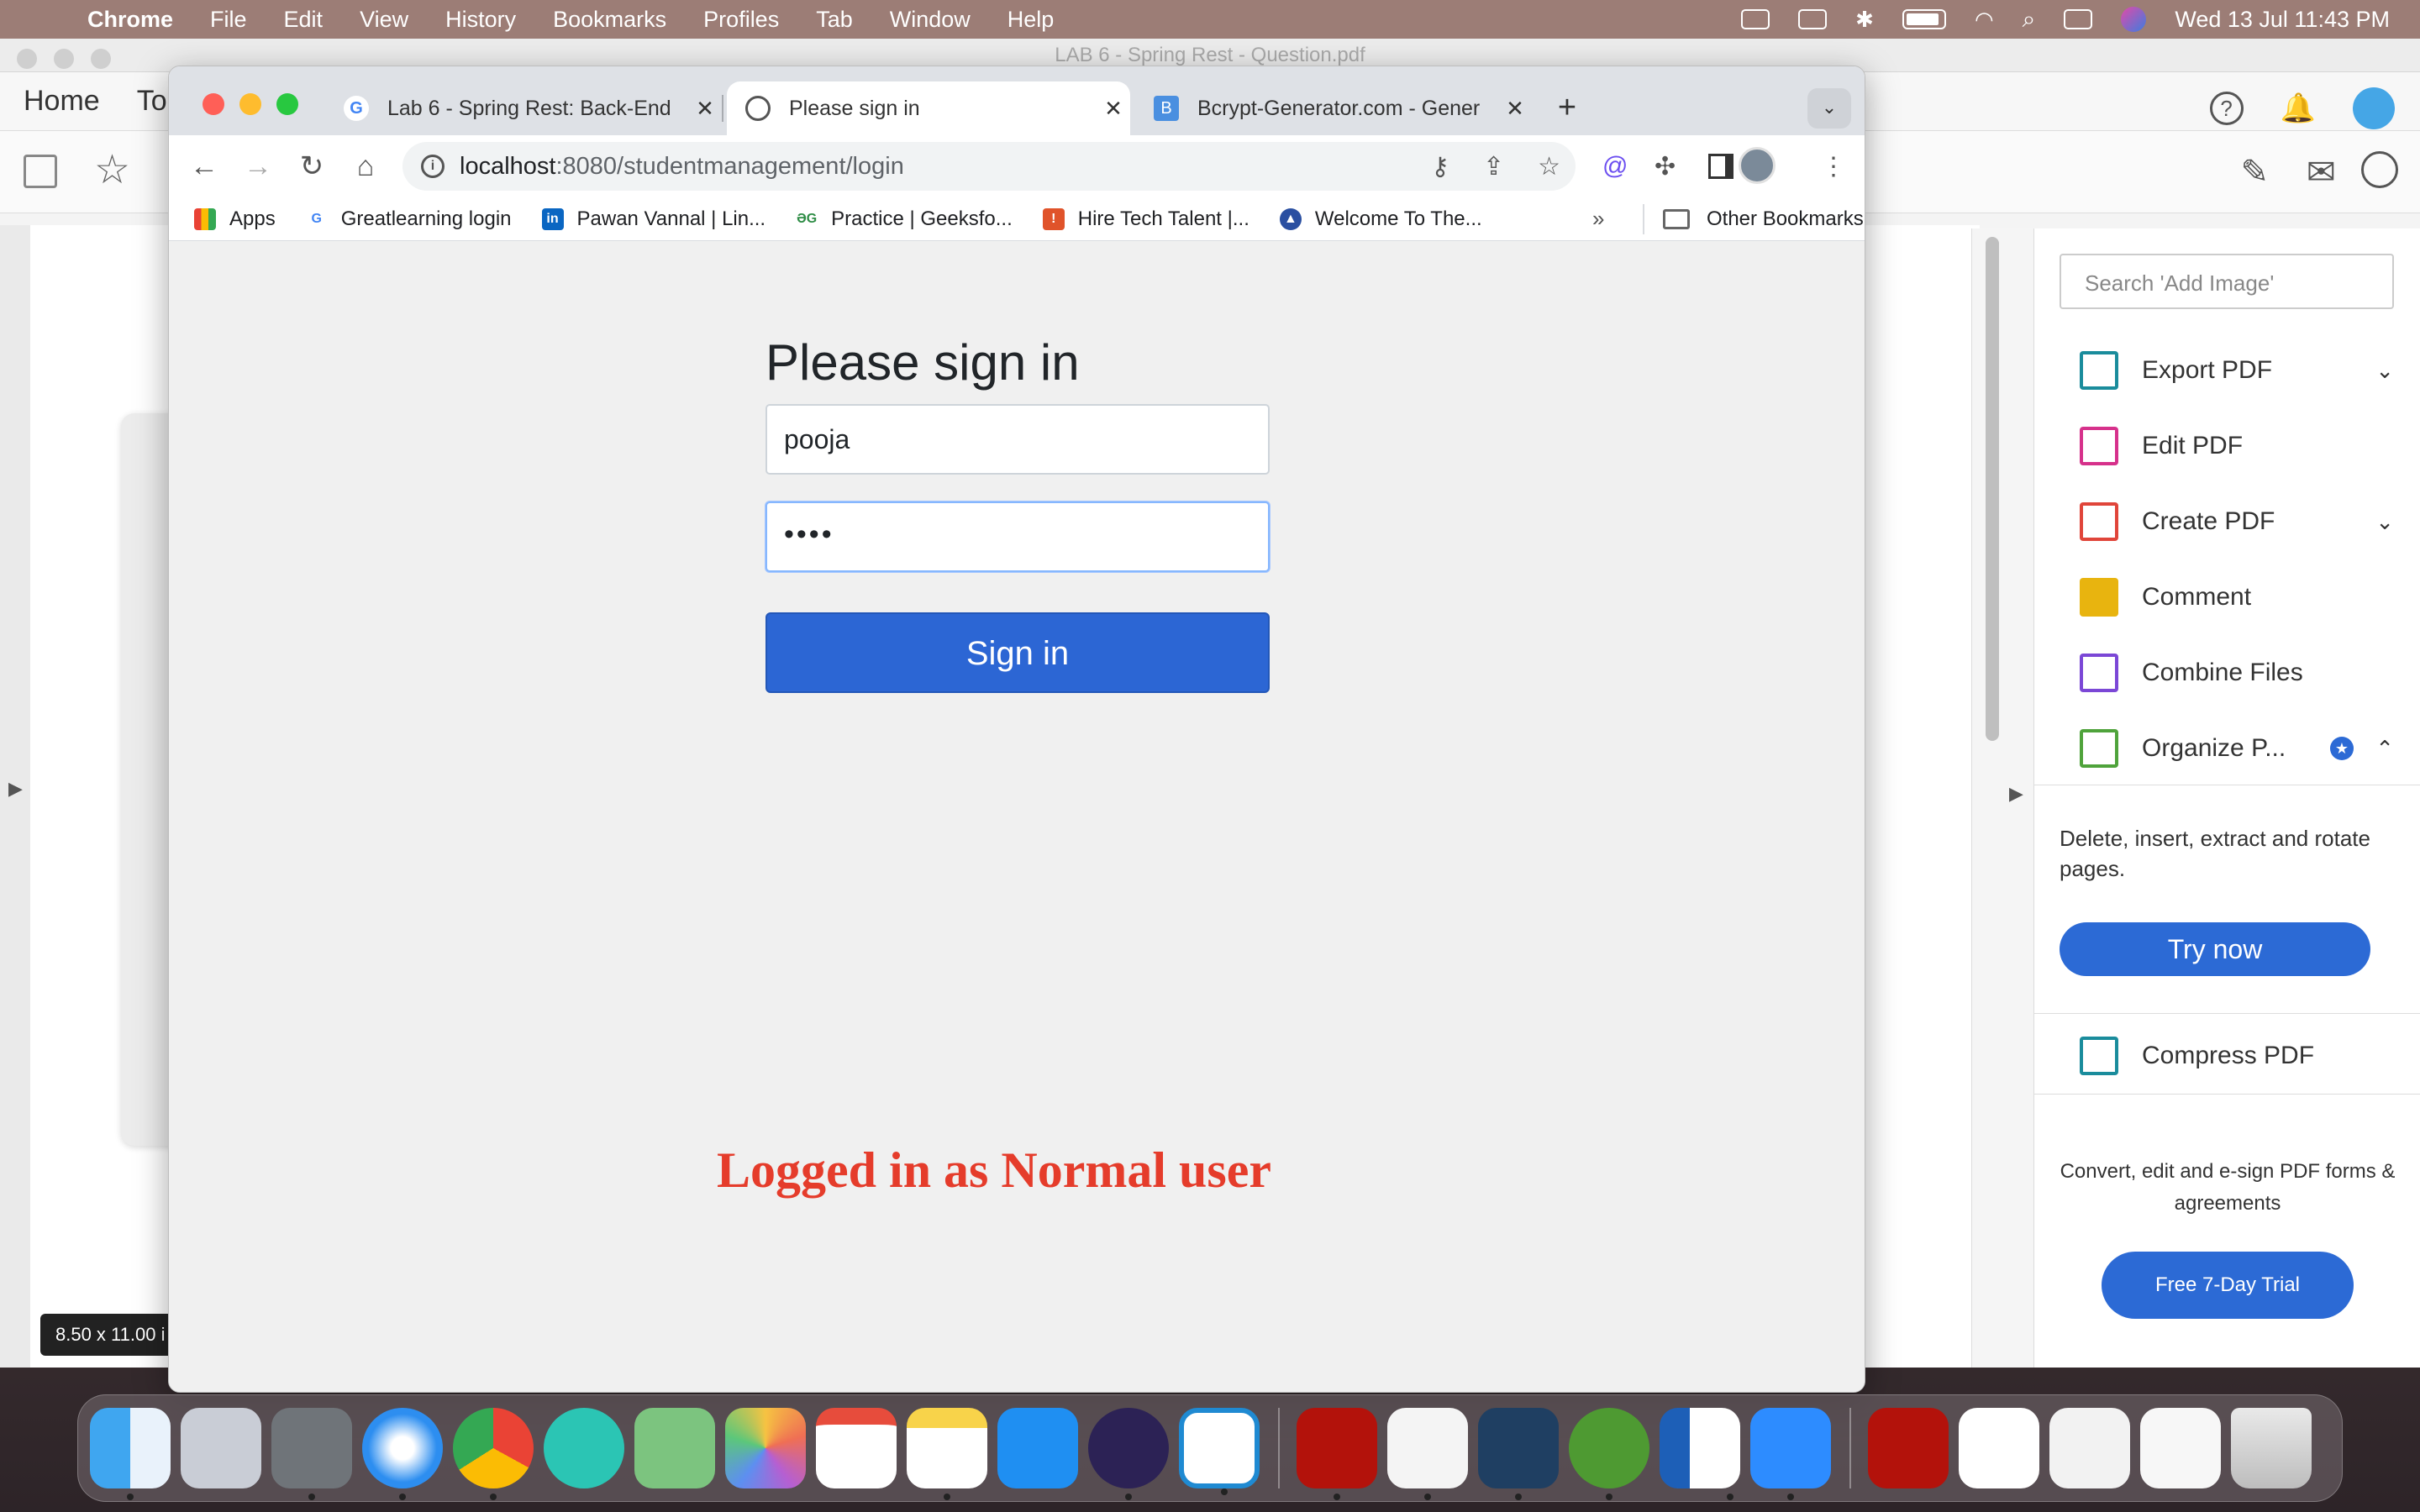 This screenshot has width=2420, height=1512. What do you see at coordinates (1567, 108) in the screenshot?
I see `new-tab-button: +` at bounding box center [1567, 108].